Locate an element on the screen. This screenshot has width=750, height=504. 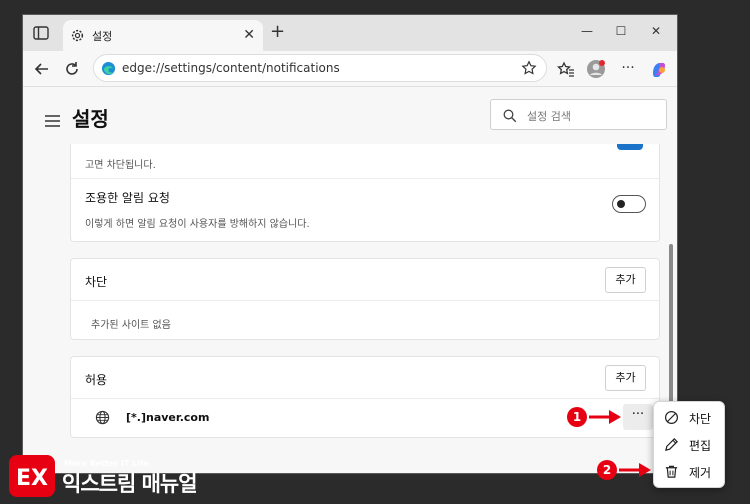
watermark-tagline: More Better IT Life is located at coordinates (106, 463).